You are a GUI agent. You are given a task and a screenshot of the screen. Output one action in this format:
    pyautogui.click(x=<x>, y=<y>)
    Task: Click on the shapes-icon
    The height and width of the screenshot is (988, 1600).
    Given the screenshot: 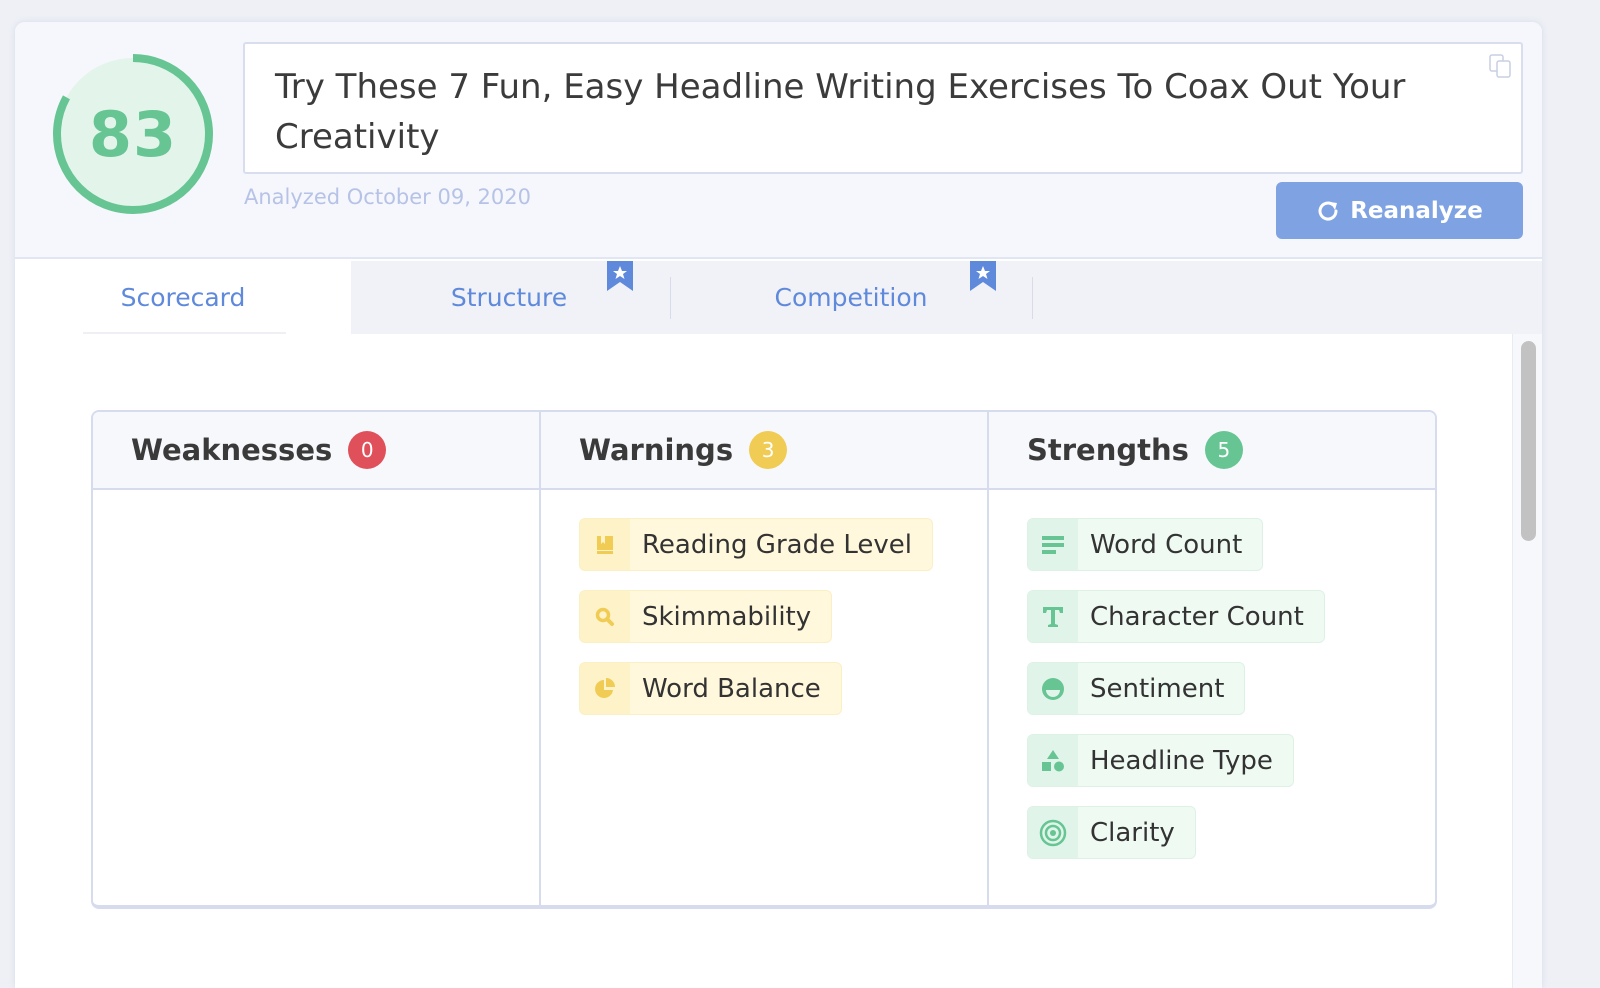 What is the action you would take?
    pyautogui.click(x=1053, y=760)
    